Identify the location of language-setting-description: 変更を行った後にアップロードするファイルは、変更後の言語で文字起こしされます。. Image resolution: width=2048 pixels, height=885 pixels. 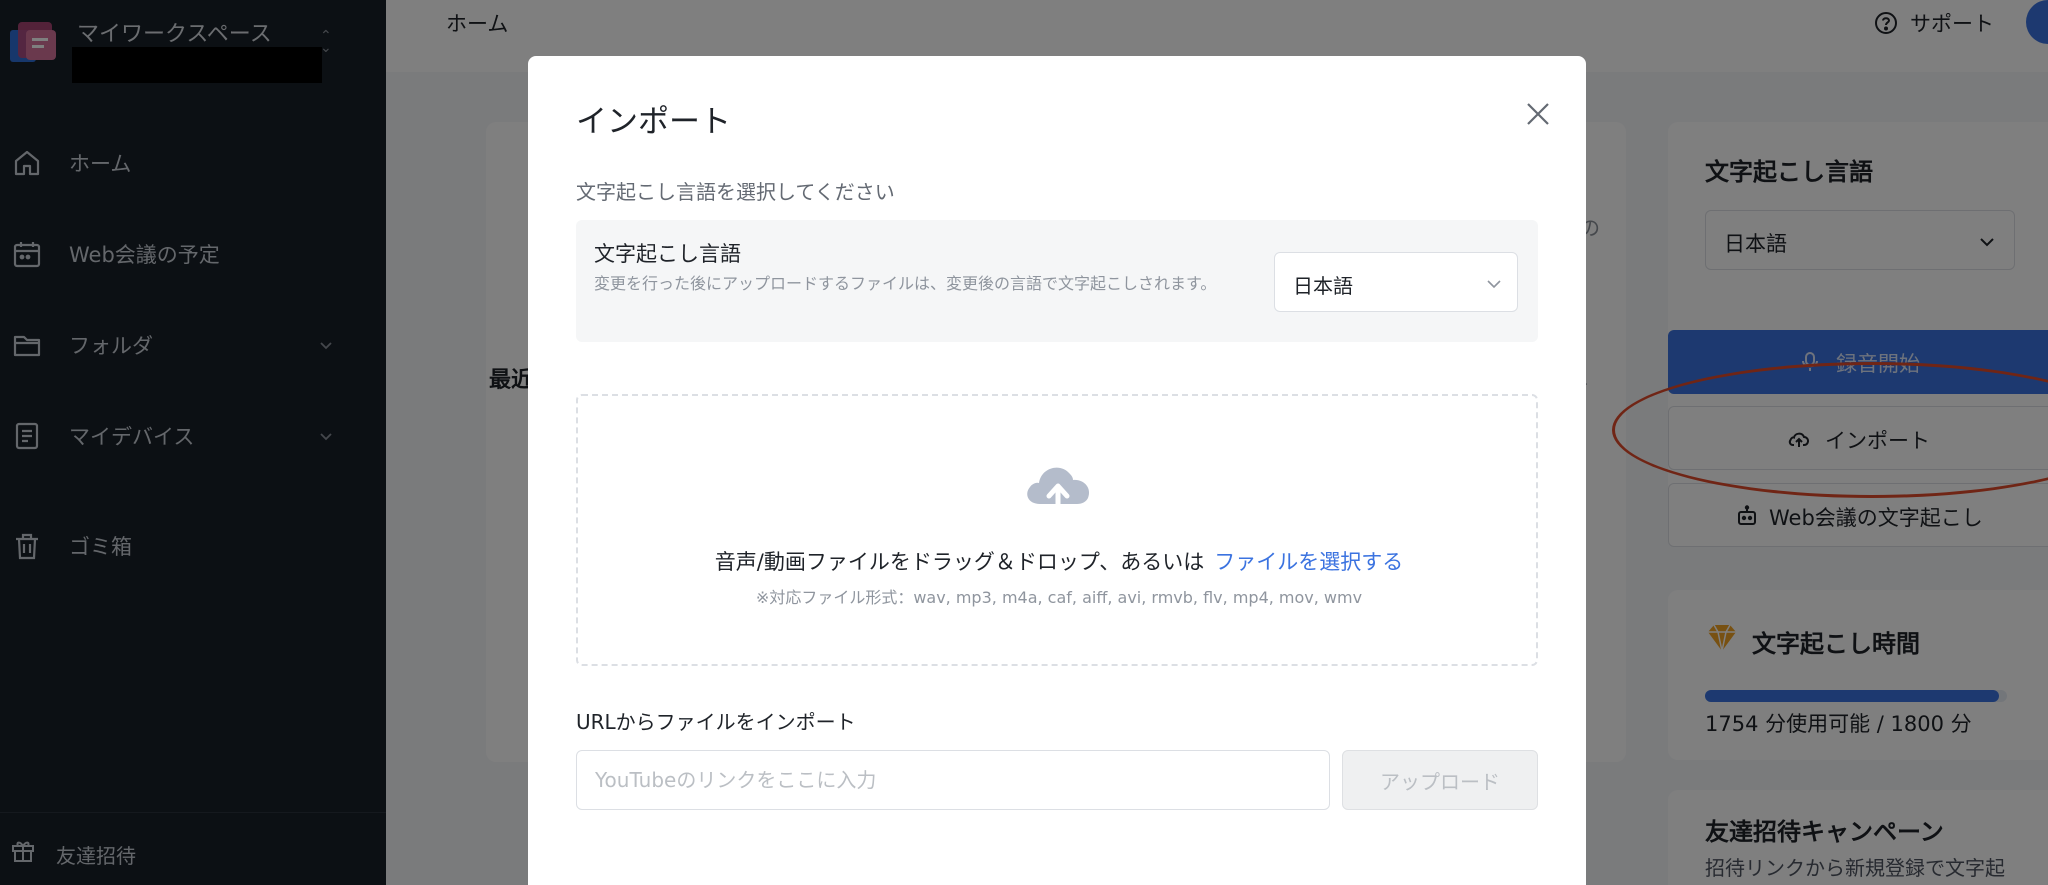
(905, 283).